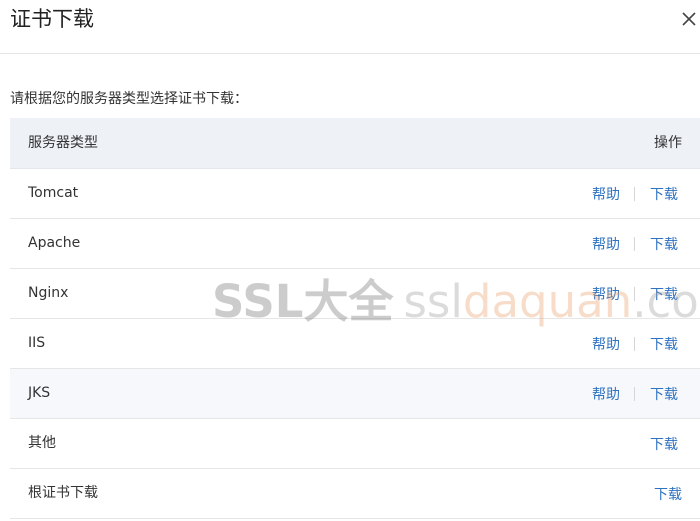  Describe the element at coordinates (355, 143) in the screenshot. I see `table-header: 服务器类型 操作` at that location.